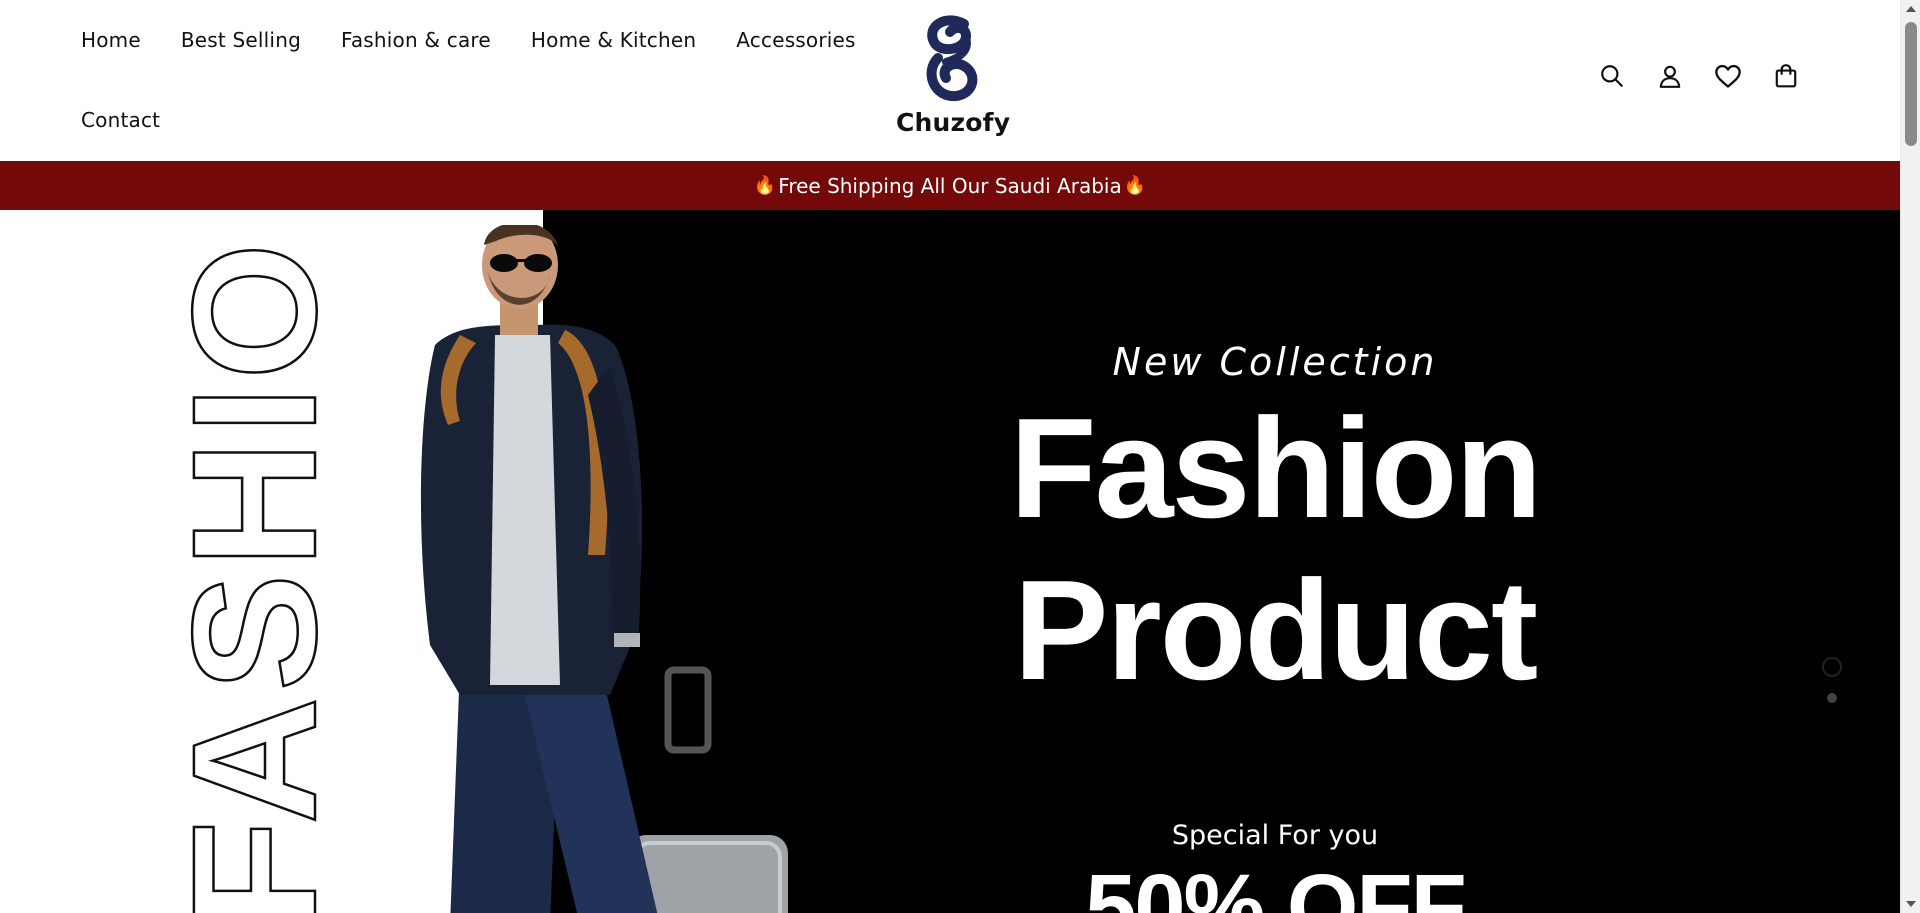  What do you see at coordinates (1275, 630) in the screenshot?
I see `hero-title-line2: Product` at bounding box center [1275, 630].